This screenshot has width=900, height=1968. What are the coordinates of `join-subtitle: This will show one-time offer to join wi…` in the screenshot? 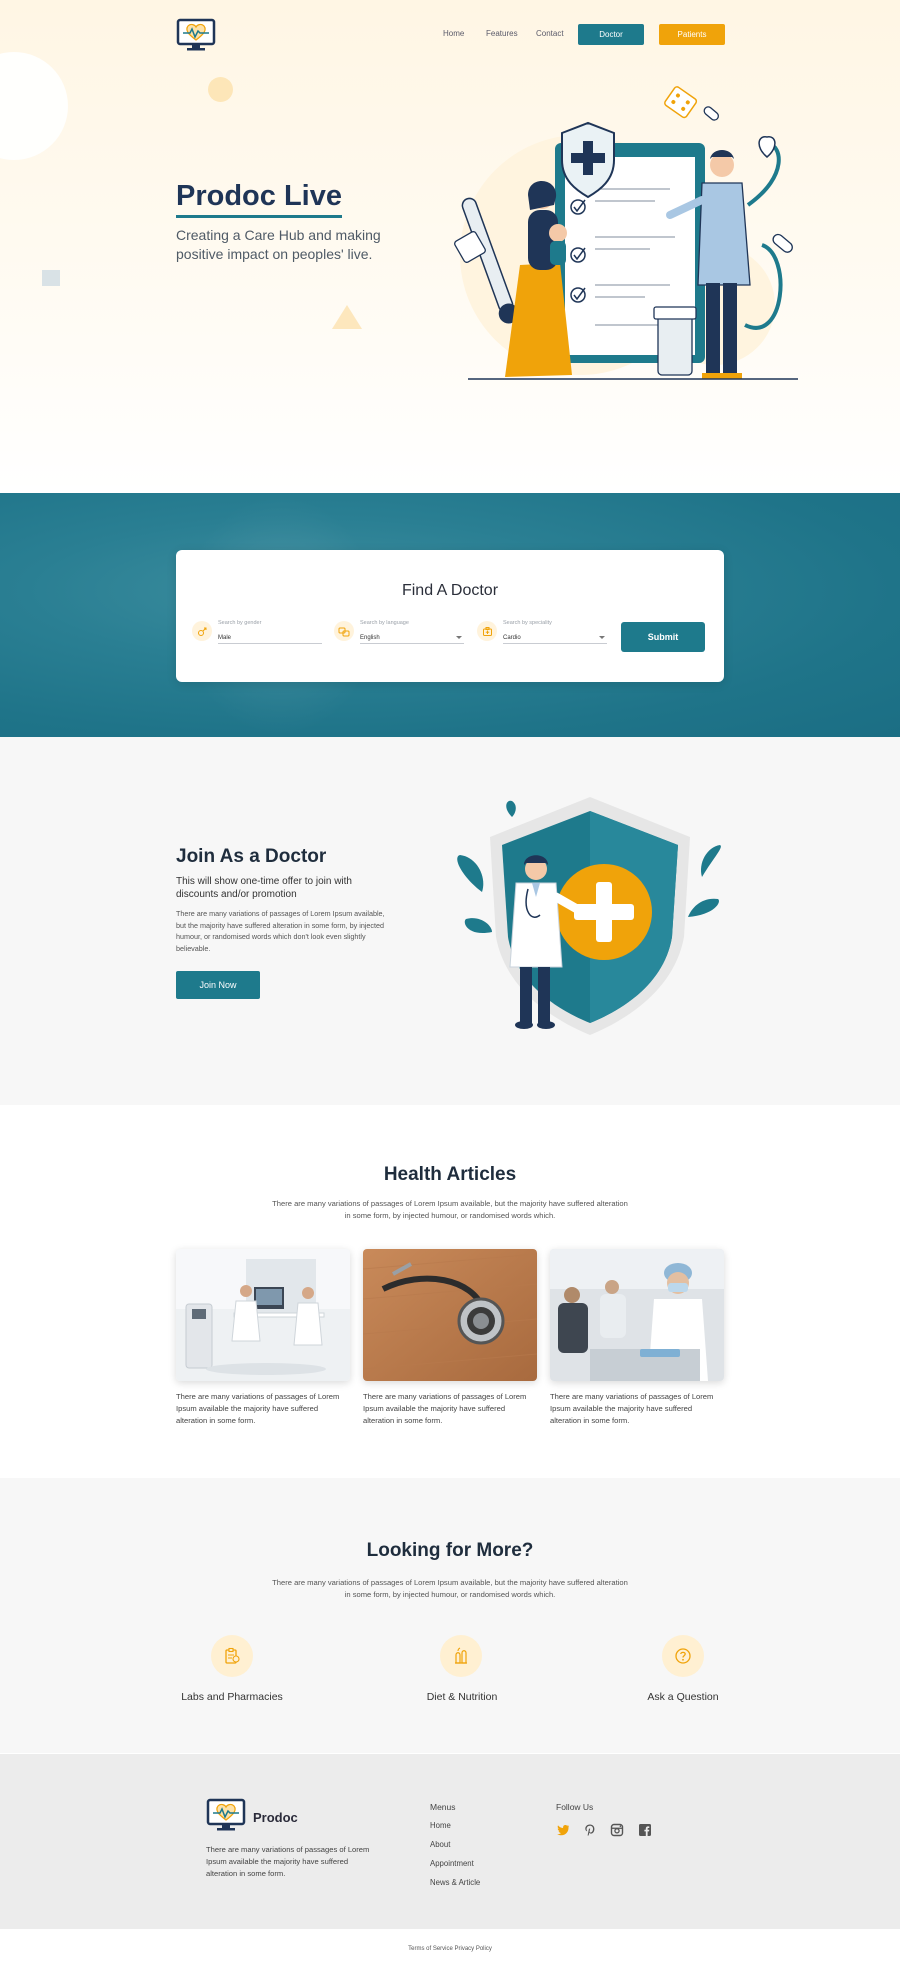 It's located at (264, 888).